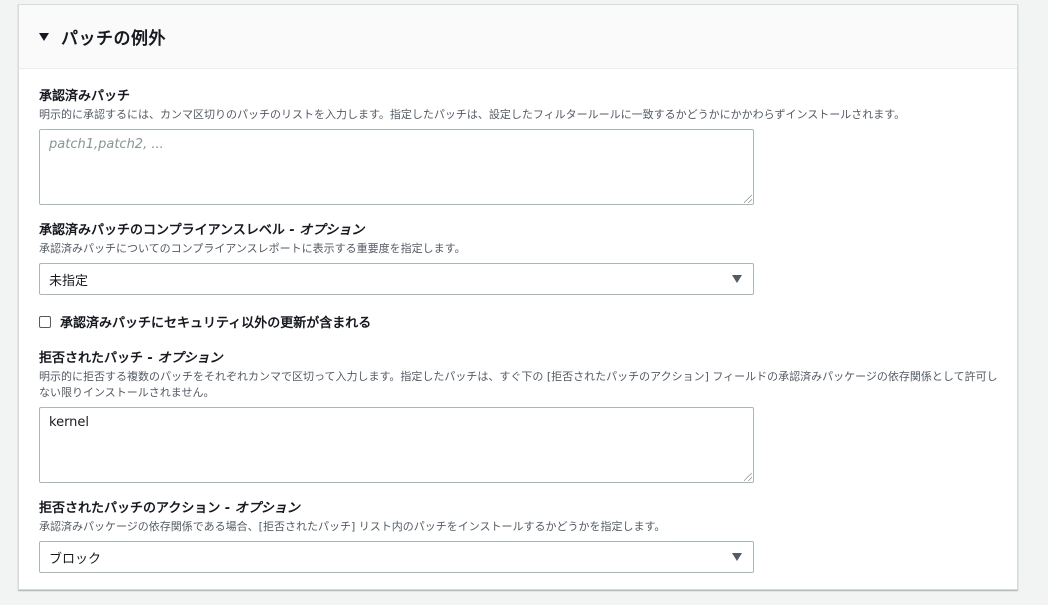 The width and height of the screenshot is (1048, 605). I want to click on approved-patches-label: 承認済みパッチ, so click(85, 96).